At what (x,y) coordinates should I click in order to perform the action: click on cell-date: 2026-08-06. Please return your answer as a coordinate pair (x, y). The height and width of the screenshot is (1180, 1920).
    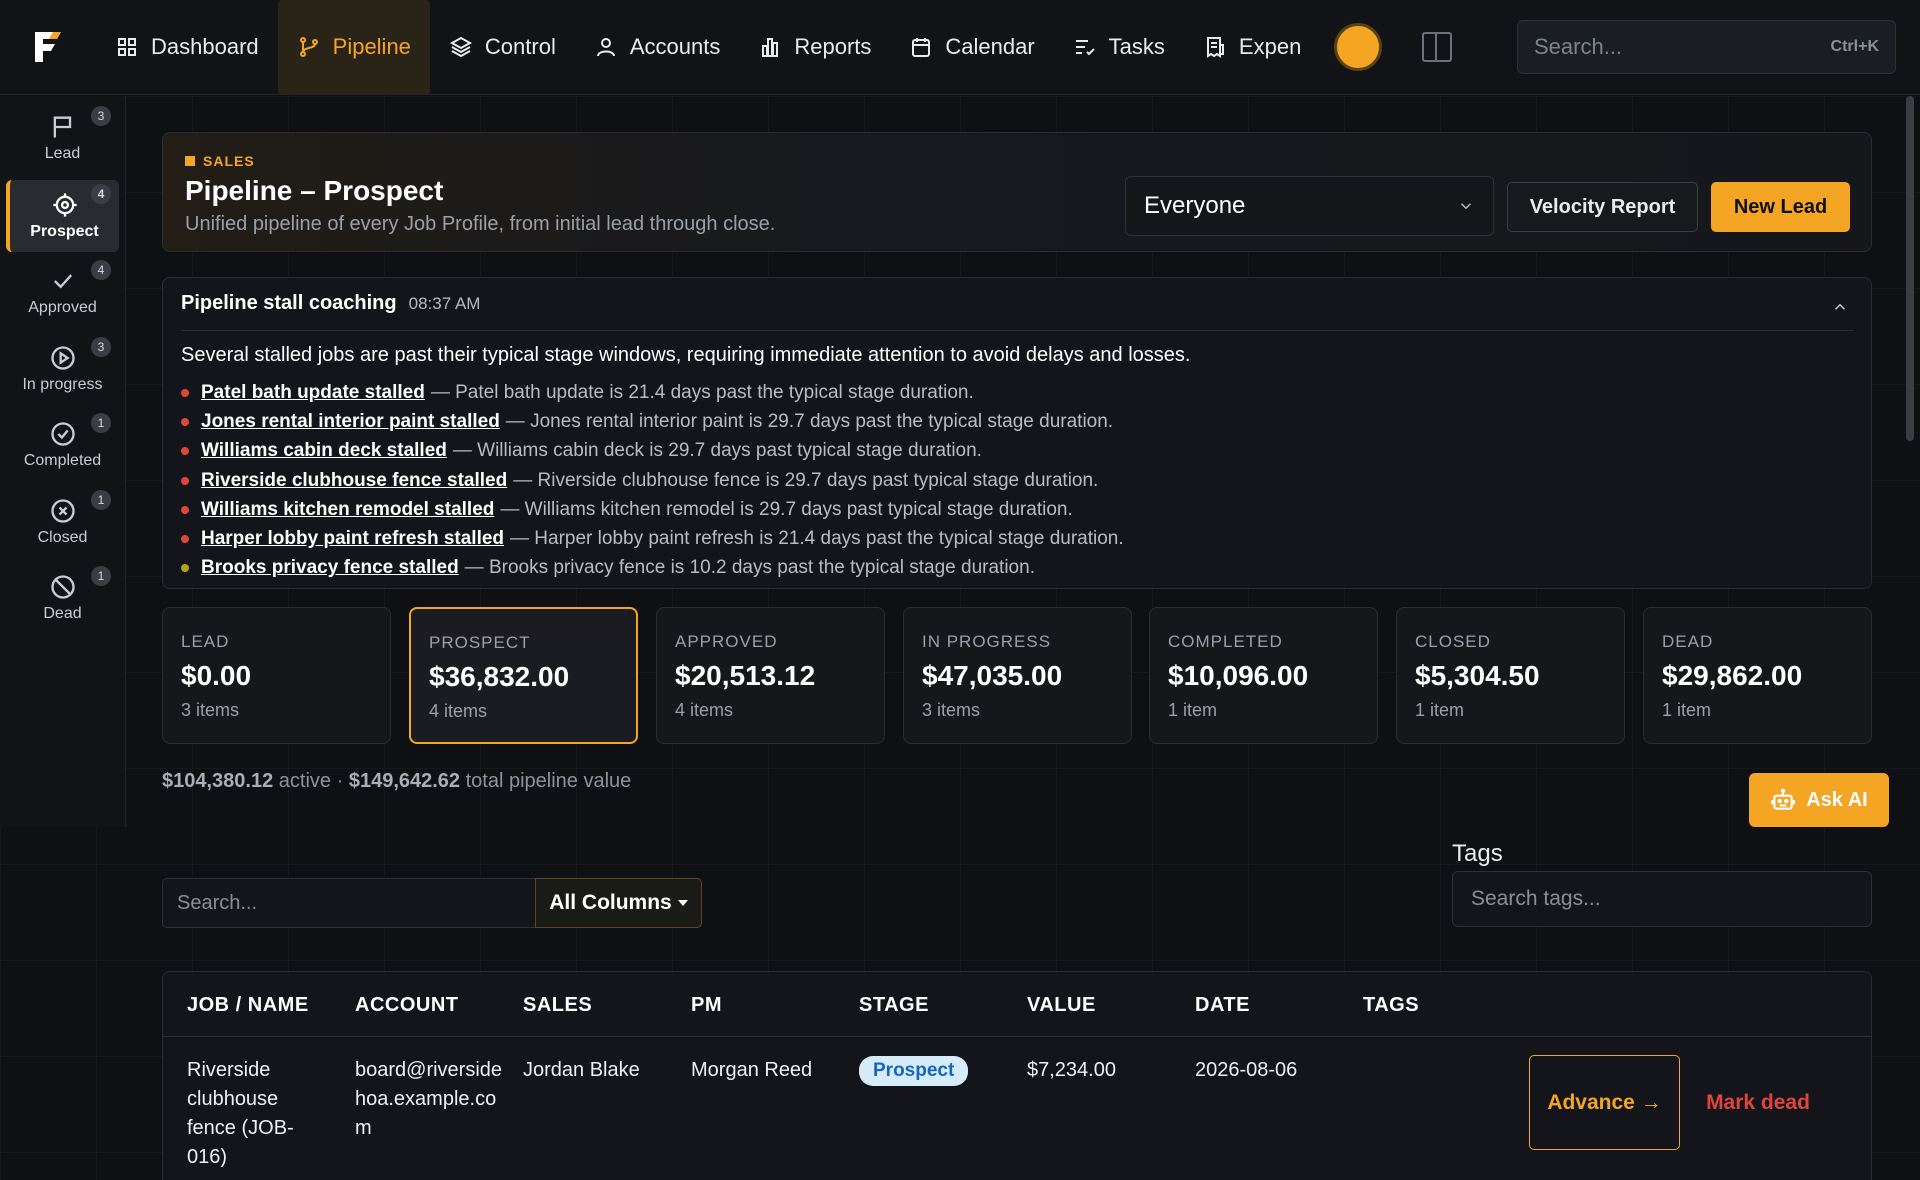
    Looking at the image, I should click on (1246, 1070).